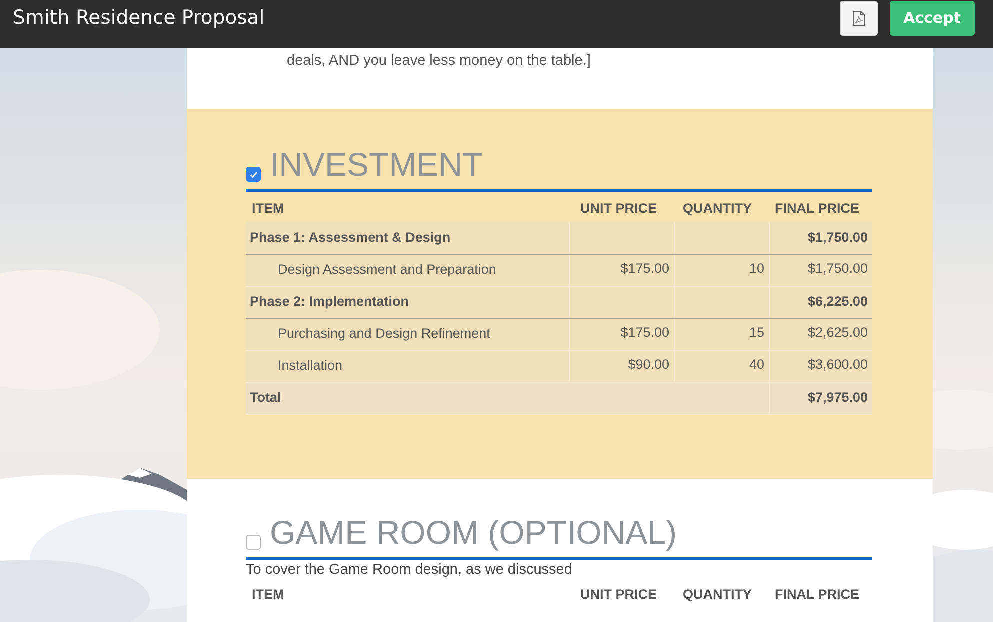  Describe the element at coordinates (407, 366) in the screenshot. I see `table-cell: Installation` at that location.